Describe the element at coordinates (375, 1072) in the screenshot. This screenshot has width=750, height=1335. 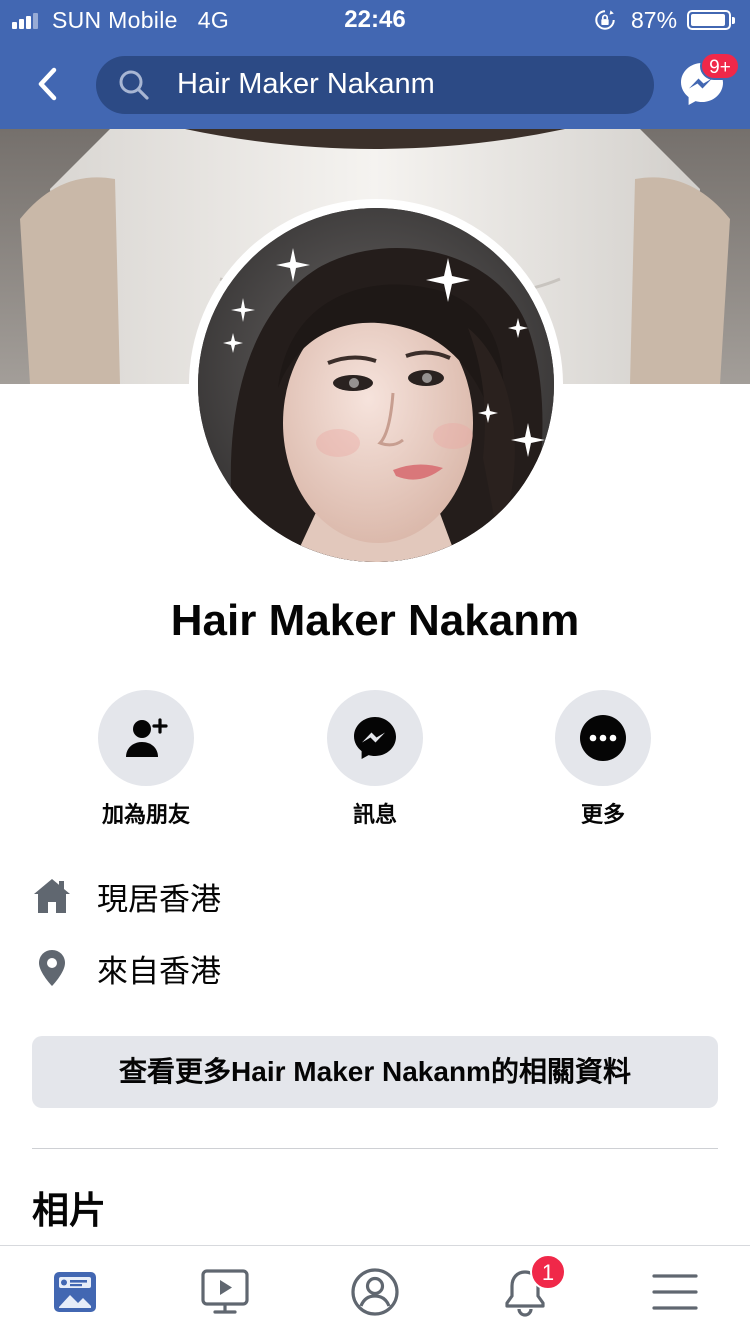
I see `see-more-info-button: 查看更多Hair Maker Nakanm的相關資料` at that location.